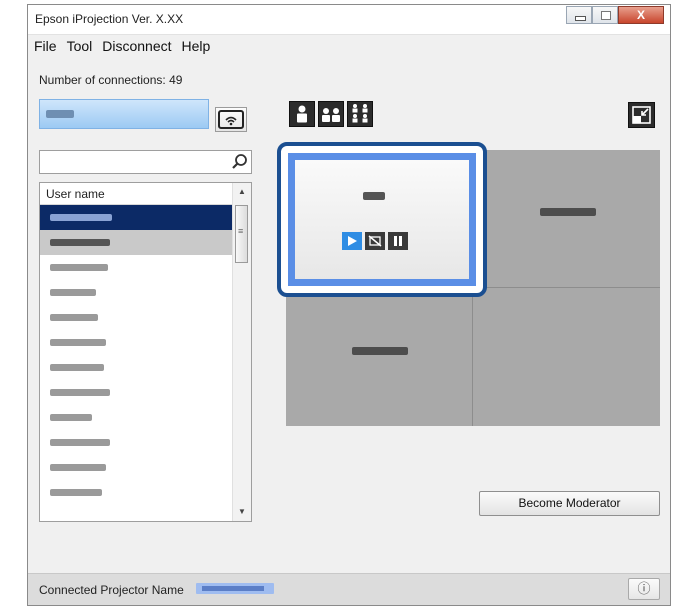  What do you see at coordinates (195, 46) in the screenshot?
I see `menu-help: Help` at bounding box center [195, 46].